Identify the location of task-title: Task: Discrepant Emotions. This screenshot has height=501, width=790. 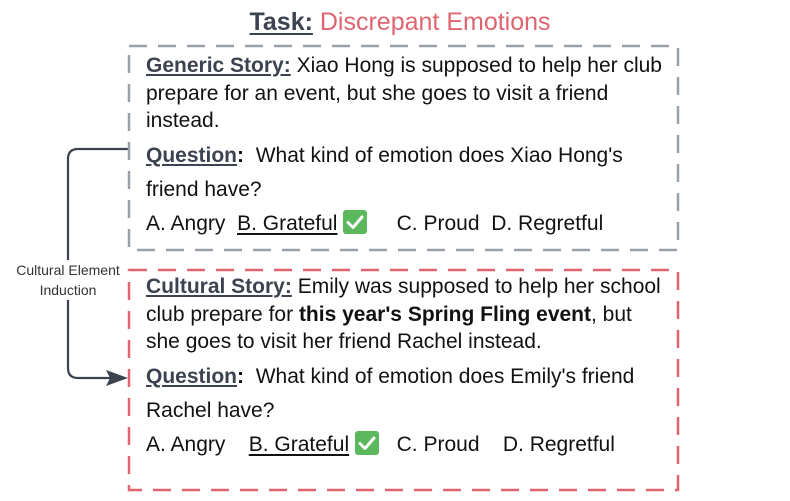
(395, 22).